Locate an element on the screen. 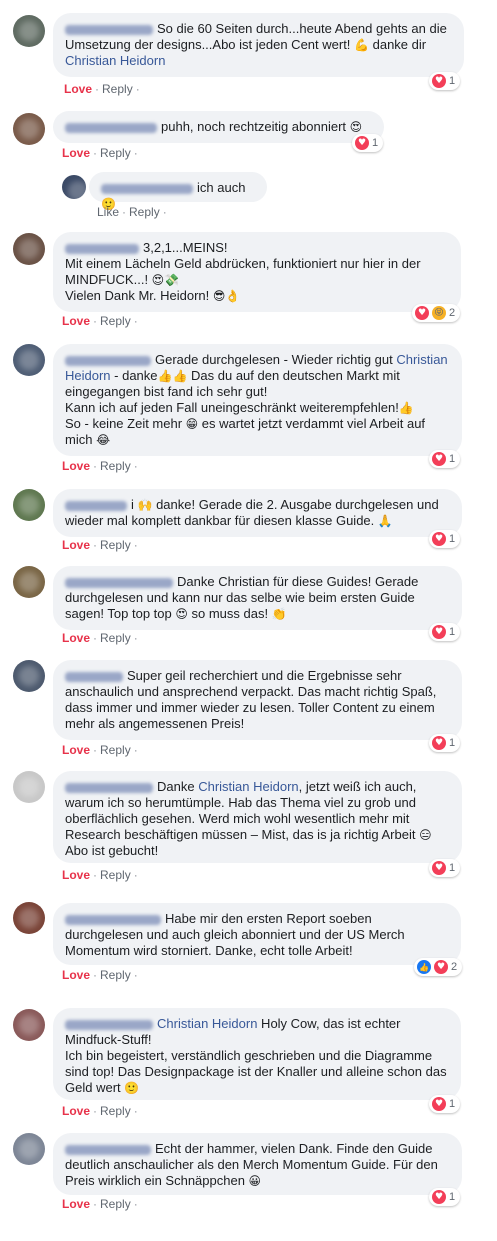  like-button: Like is located at coordinates (108, 212).